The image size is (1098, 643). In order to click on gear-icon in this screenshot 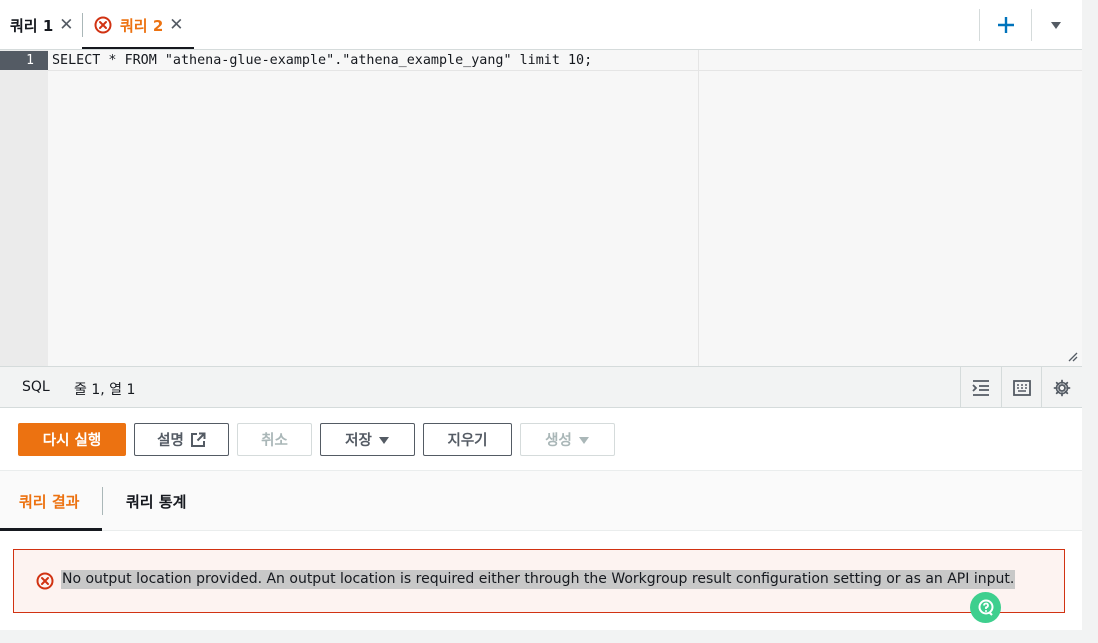, I will do `click(1062, 387)`.